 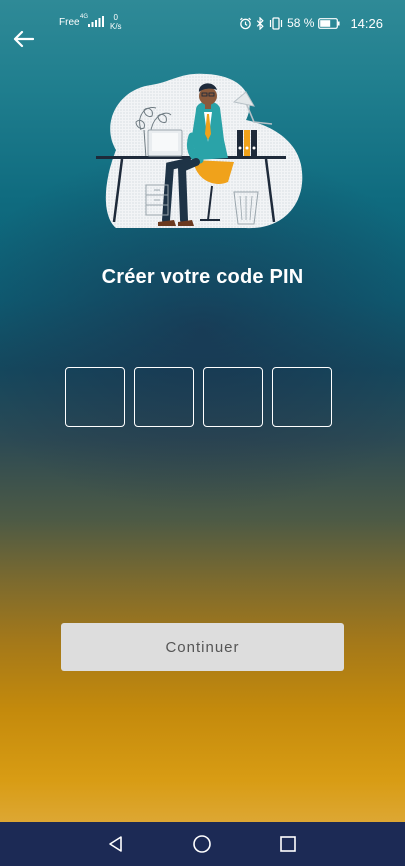 I want to click on nav-home-button, so click(x=202, y=844).